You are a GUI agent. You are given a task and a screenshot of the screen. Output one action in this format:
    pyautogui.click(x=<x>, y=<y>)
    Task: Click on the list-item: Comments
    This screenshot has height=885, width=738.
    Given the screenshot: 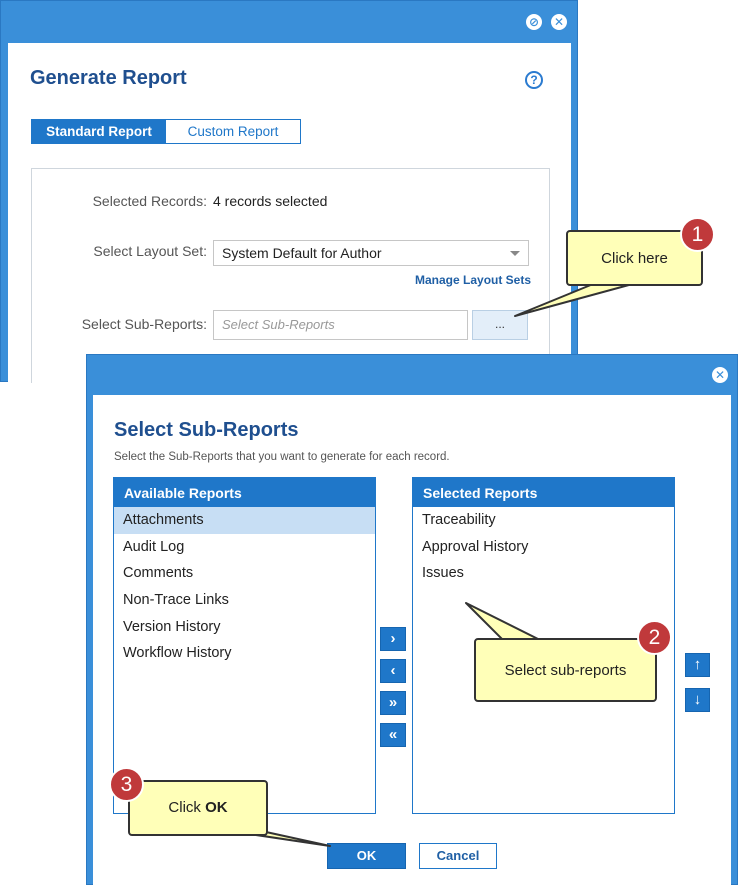 What is the action you would take?
    pyautogui.click(x=244, y=573)
    